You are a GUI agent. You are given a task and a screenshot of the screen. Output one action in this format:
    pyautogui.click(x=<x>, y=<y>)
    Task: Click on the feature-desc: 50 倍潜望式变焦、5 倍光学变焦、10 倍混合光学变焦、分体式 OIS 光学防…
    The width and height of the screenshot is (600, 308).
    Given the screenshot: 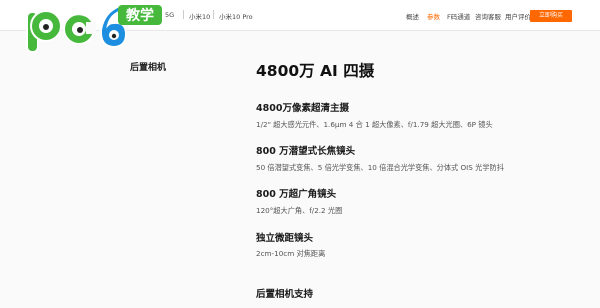 What is the action you would take?
    pyautogui.click(x=380, y=167)
    